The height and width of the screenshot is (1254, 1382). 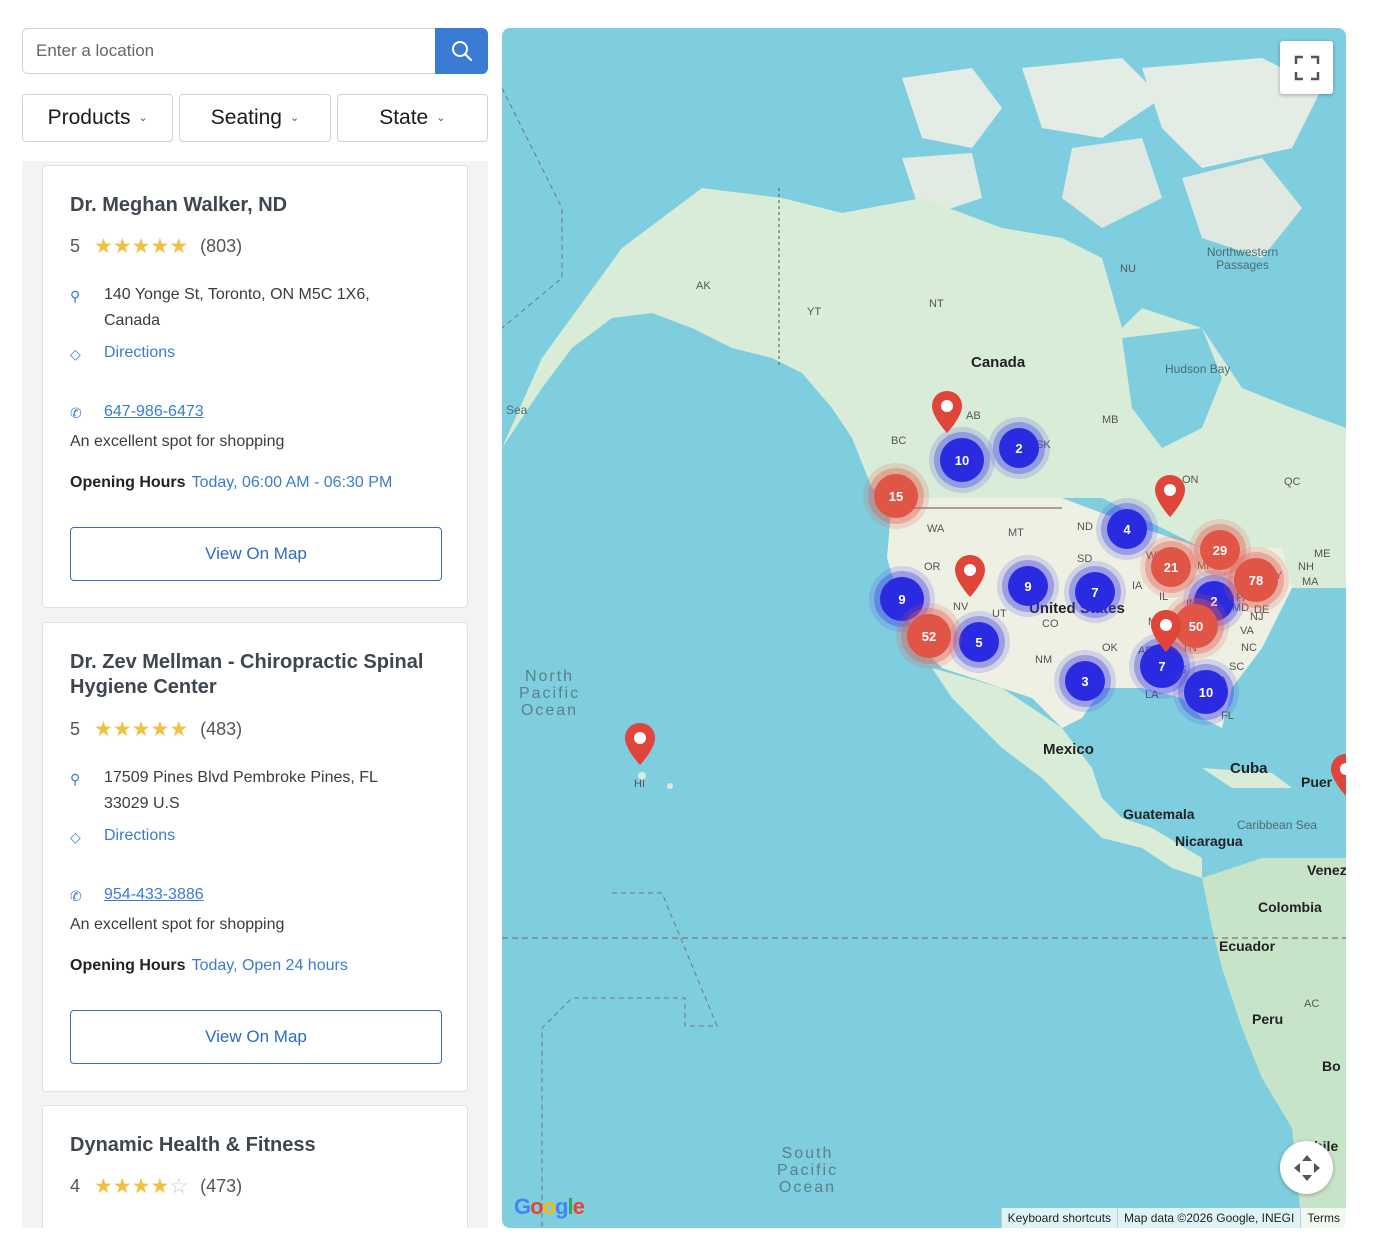 I want to click on map-label-bo: Bo, so click(x=1331, y=1066).